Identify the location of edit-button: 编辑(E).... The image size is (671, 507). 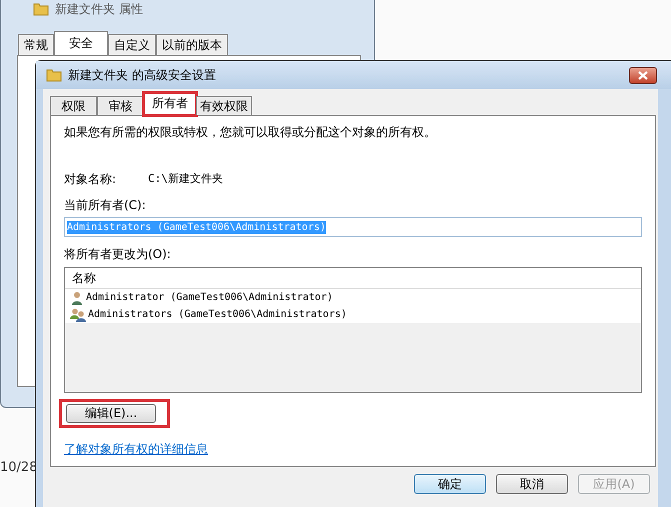
(111, 413).